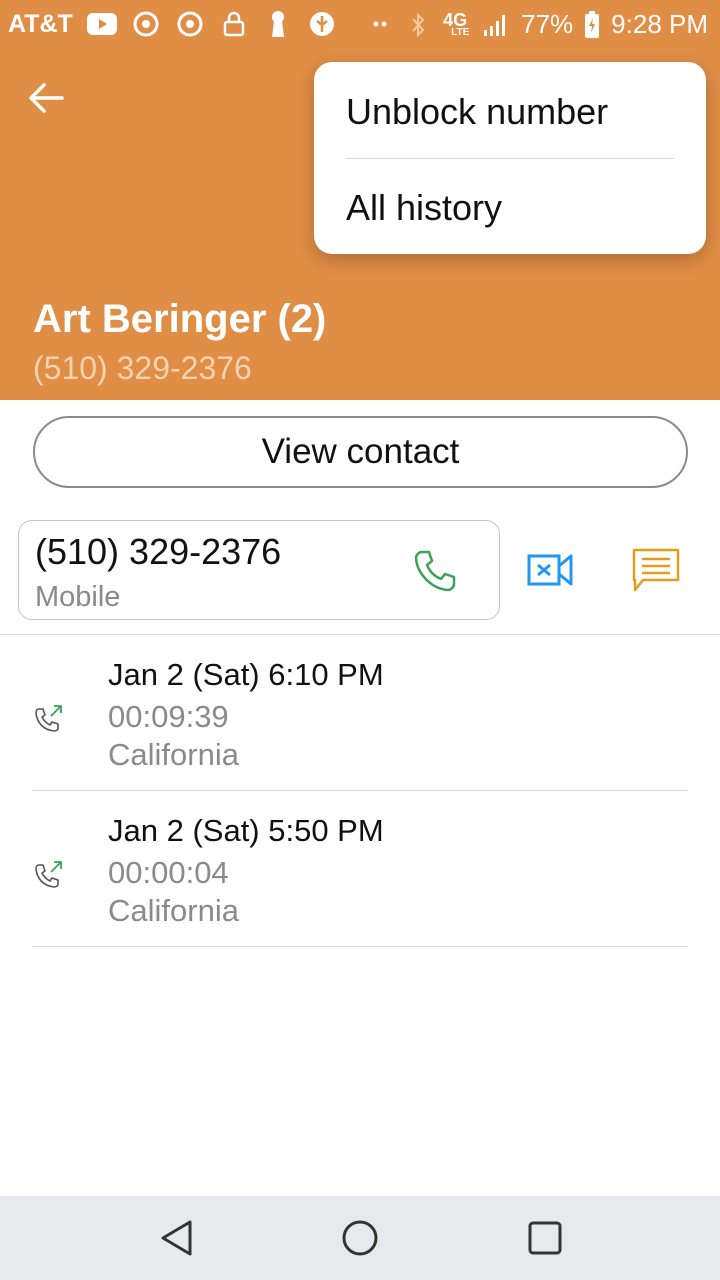  I want to click on youtube-icon, so click(101, 24).